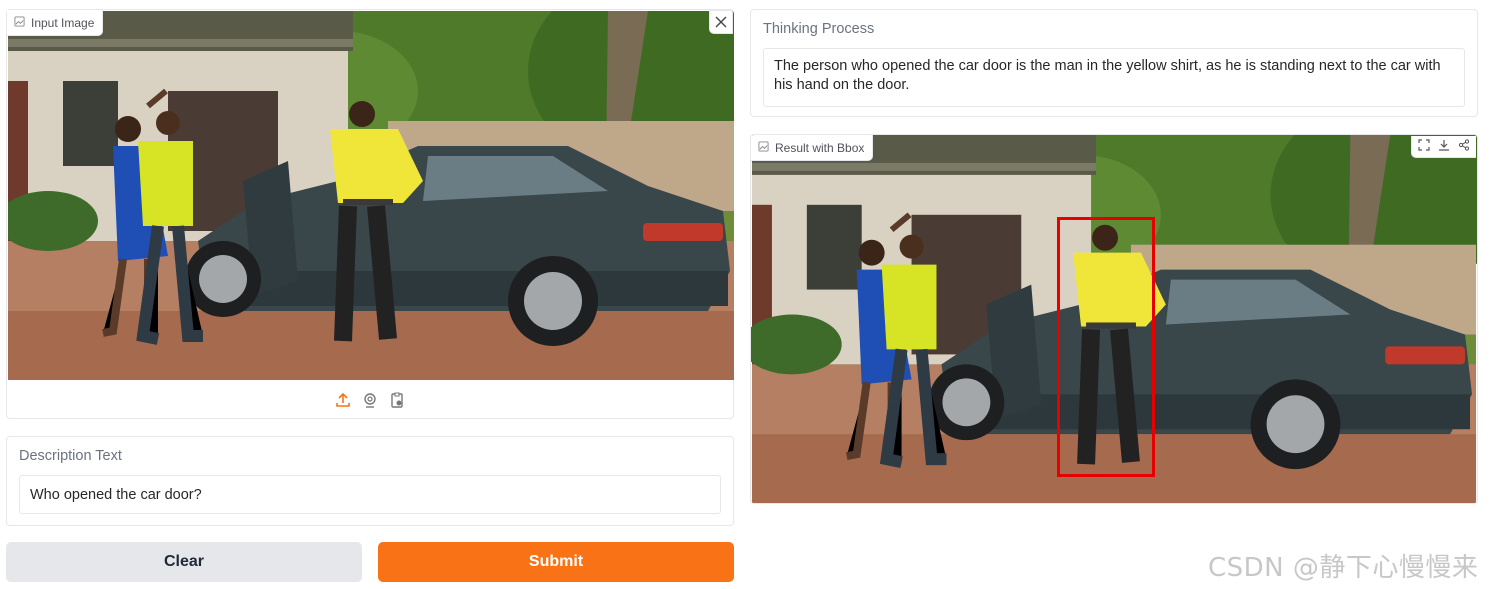 The width and height of the screenshot is (1490, 589). I want to click on image-source-bar, so click(370, 400).